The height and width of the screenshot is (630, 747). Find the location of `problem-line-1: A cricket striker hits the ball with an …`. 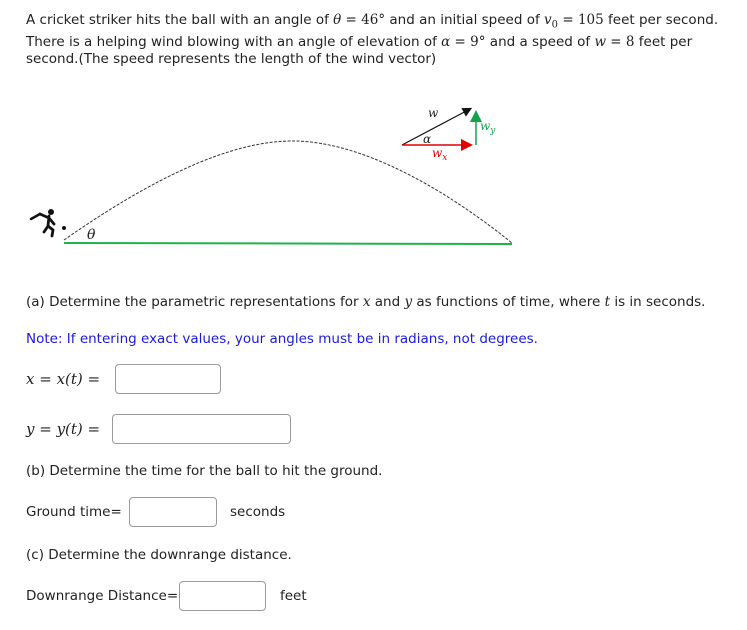

problem-line-1: A cricket striker hits the ball with an … is located at coordinates (372, 21).